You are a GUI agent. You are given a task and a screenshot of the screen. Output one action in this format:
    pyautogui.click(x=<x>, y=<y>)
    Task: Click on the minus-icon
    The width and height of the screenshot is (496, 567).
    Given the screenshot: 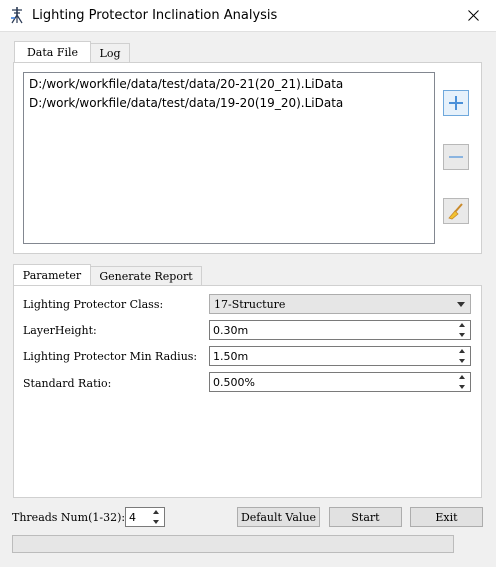 What is the action you would take?
    pyautogui.click(x=456, y=157)
    